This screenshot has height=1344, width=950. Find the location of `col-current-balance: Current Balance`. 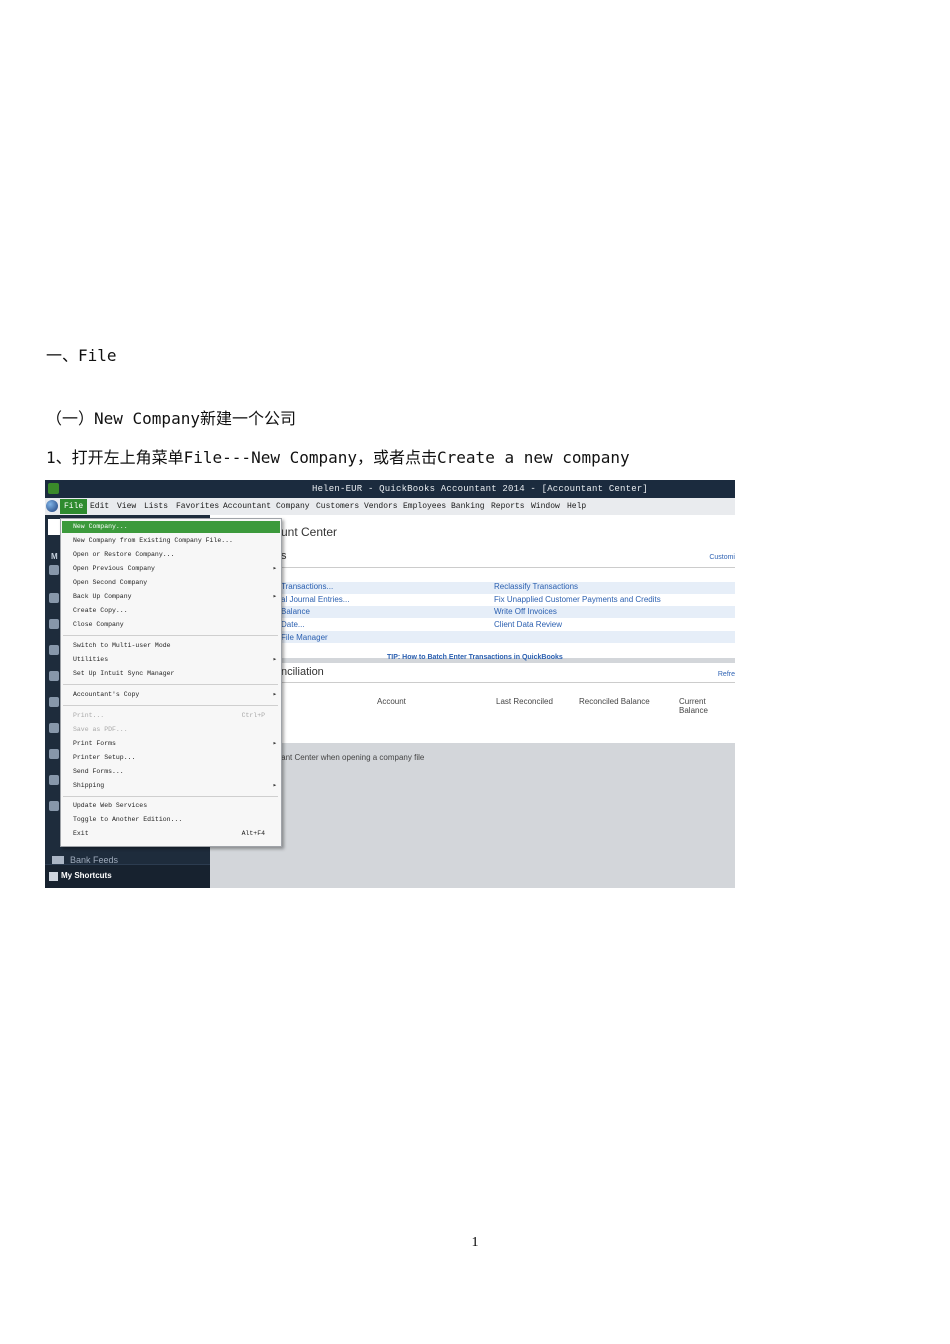

col-current-balance: Current Balance is located at coordinates (693, 706).